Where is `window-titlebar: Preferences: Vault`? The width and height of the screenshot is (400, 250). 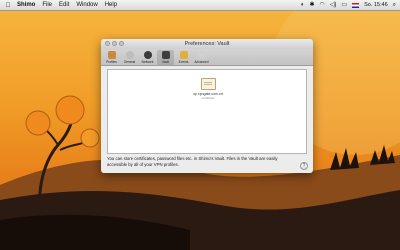
window-titlebar: Preferences: Vault is located at coordinates (207, 44).